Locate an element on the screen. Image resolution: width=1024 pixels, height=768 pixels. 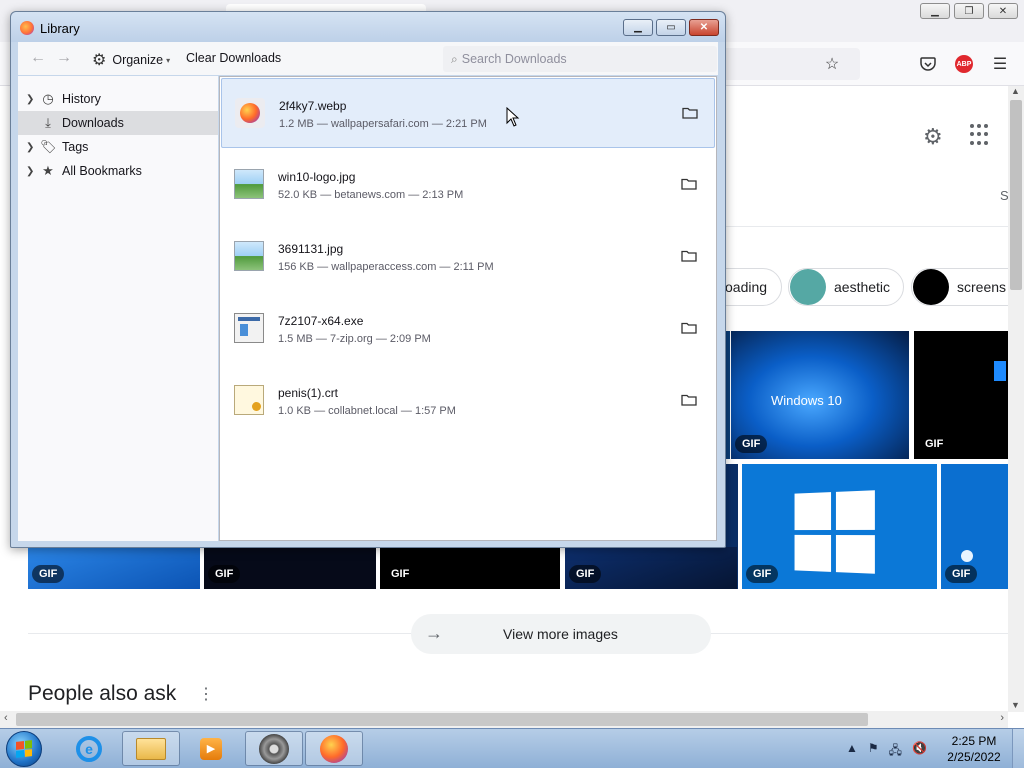
back-arrow-icon: ← is located at coordinates (38, 58).